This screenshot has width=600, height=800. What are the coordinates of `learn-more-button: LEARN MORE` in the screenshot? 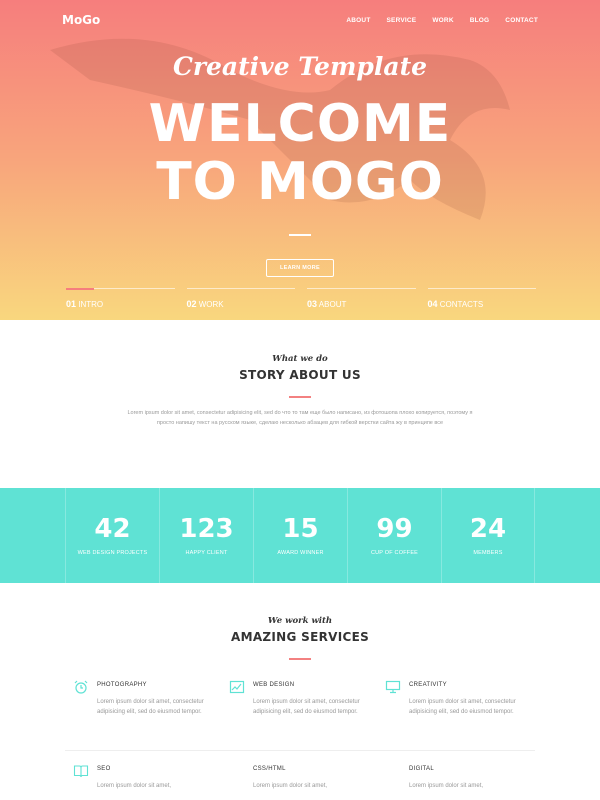 It's located at (300, 268).